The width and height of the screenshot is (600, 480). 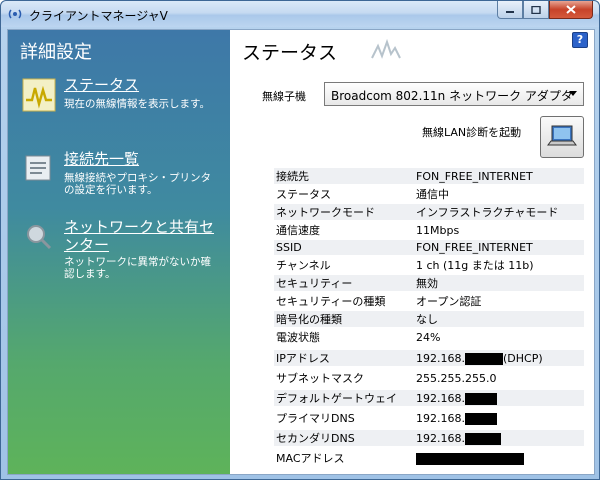 What do you see at coordinates (344, 458) in the screenshot?
I see `row-key: MACアドレス` at bounding box center [344, 458].